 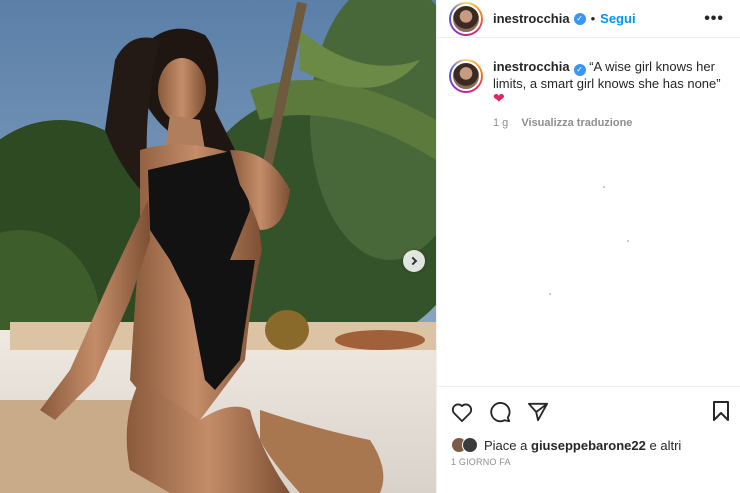 I want to click on comment-icon, so click(x=500, y=412).